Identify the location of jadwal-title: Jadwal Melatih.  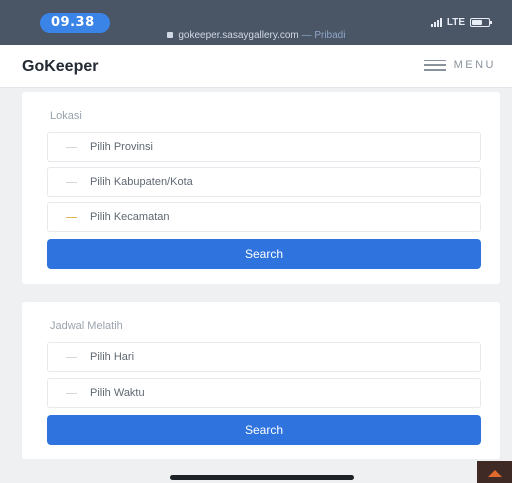
(86, 326).